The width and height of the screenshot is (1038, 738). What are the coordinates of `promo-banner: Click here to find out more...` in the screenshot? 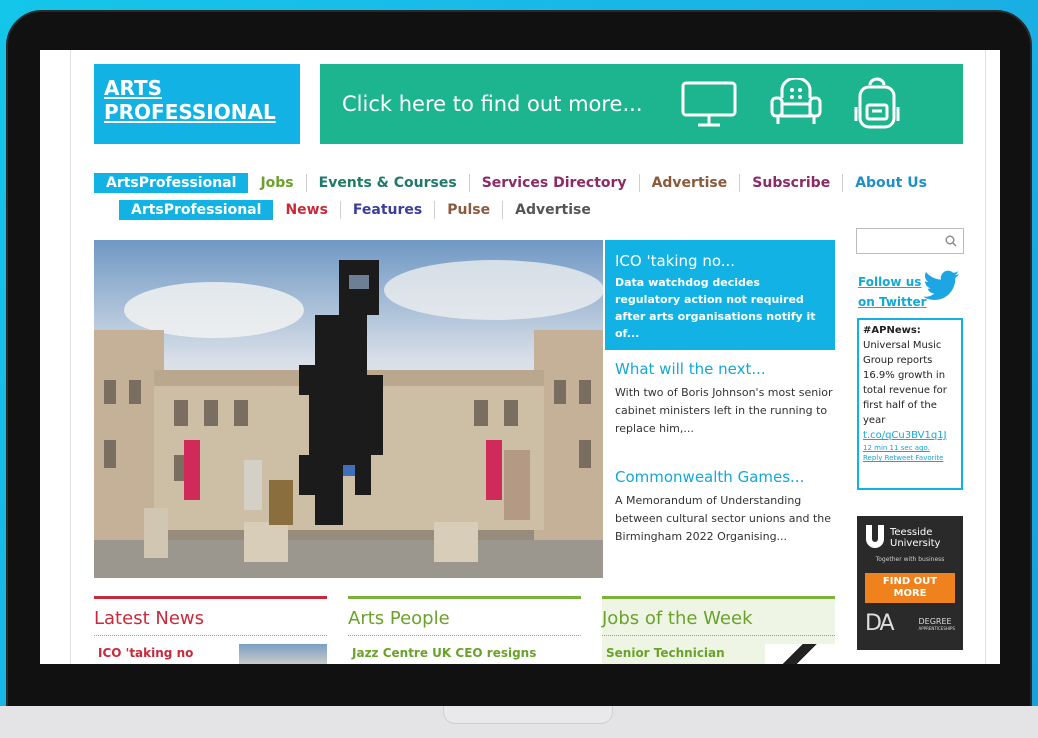 It's located at (641, 104).